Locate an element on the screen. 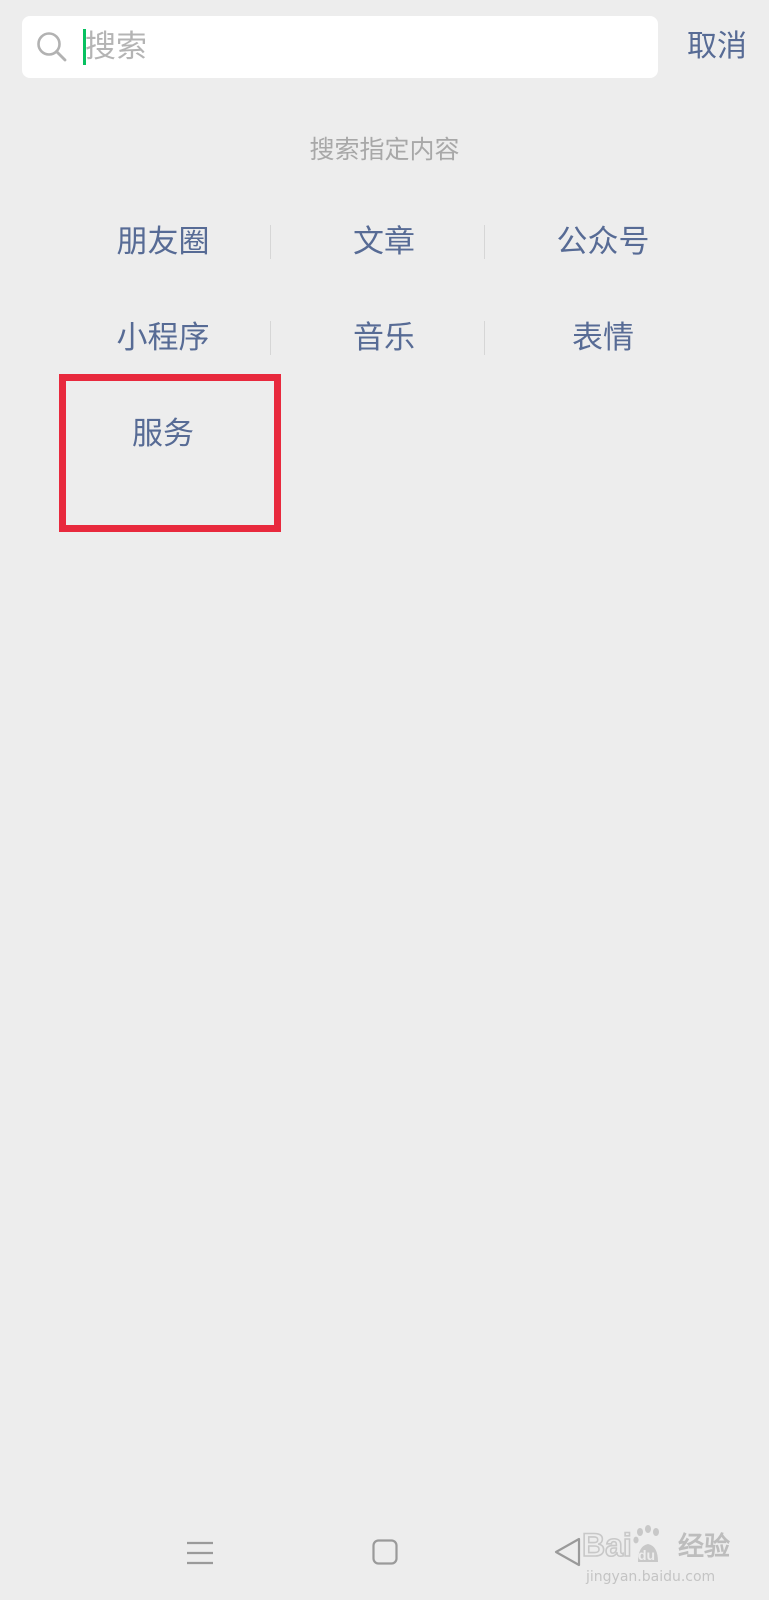  menu-icon is located at coordinates (200, 1553).